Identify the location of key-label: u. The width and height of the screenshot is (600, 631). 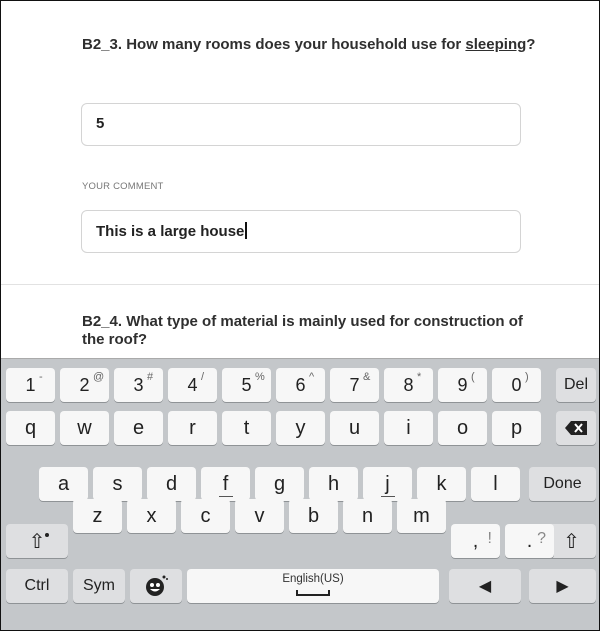
(354, 427).